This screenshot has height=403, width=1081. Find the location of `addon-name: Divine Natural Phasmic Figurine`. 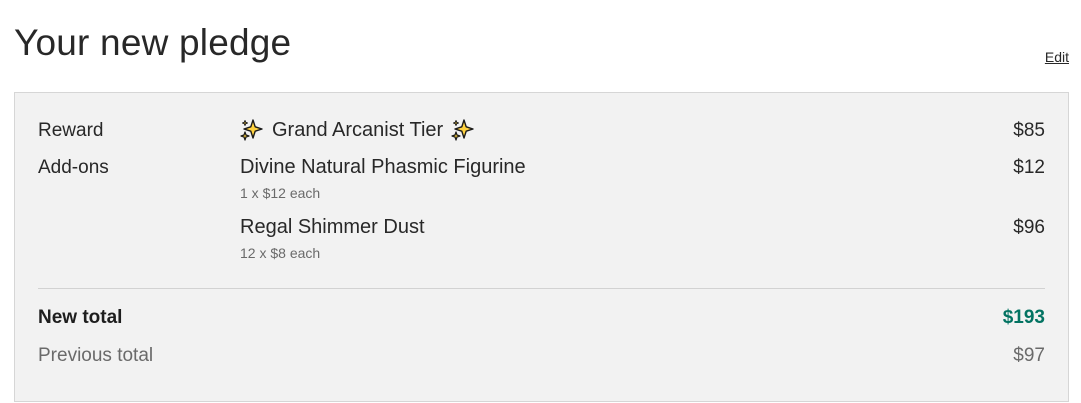

addon-name: Divine Natural Phasmic Figurine is located at coordinates (383, 167).